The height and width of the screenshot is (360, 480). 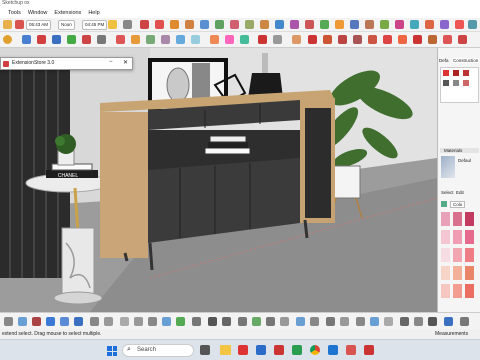 I want to click on chrome-icon, so click(x=315, y=350).